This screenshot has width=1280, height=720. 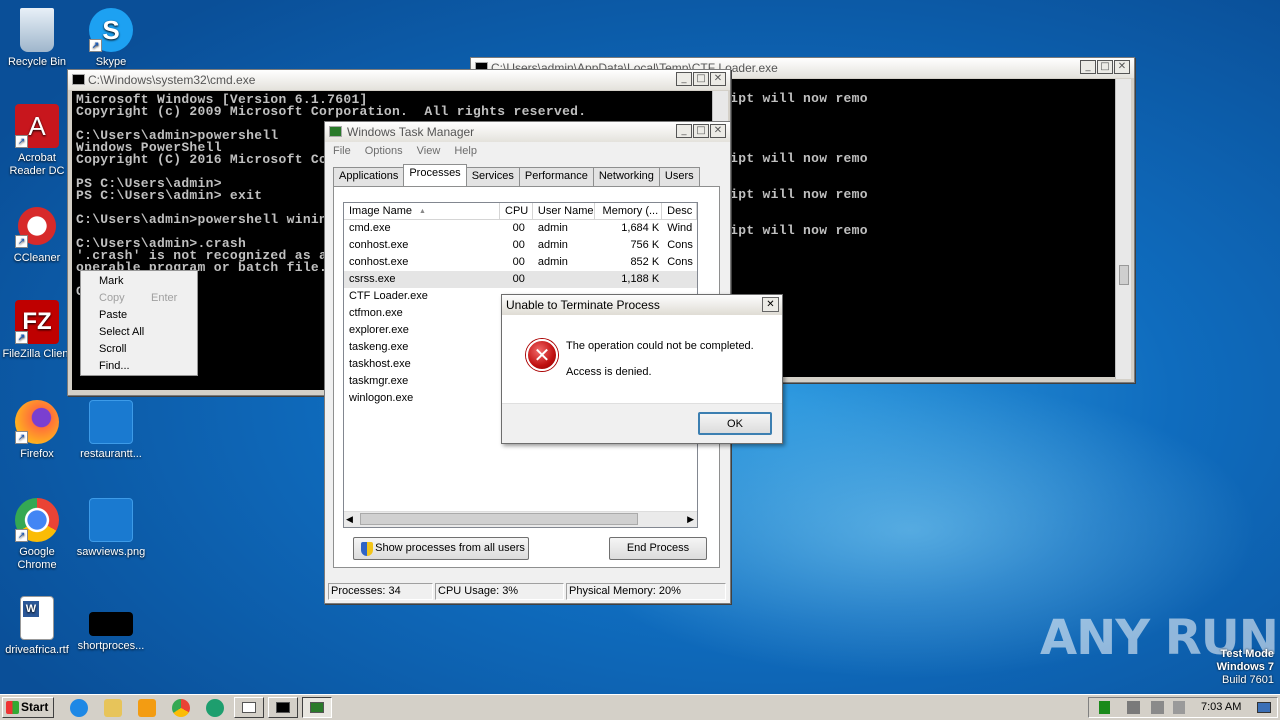 I want to click on tab-services: Services, so click(x=492, y=176).